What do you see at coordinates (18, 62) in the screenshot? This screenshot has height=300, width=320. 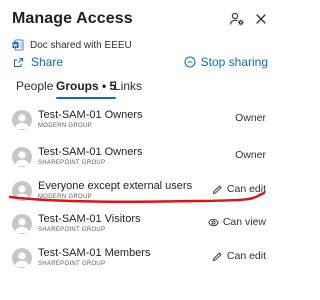 I see `share-icon` at bounding box center [18, 62].